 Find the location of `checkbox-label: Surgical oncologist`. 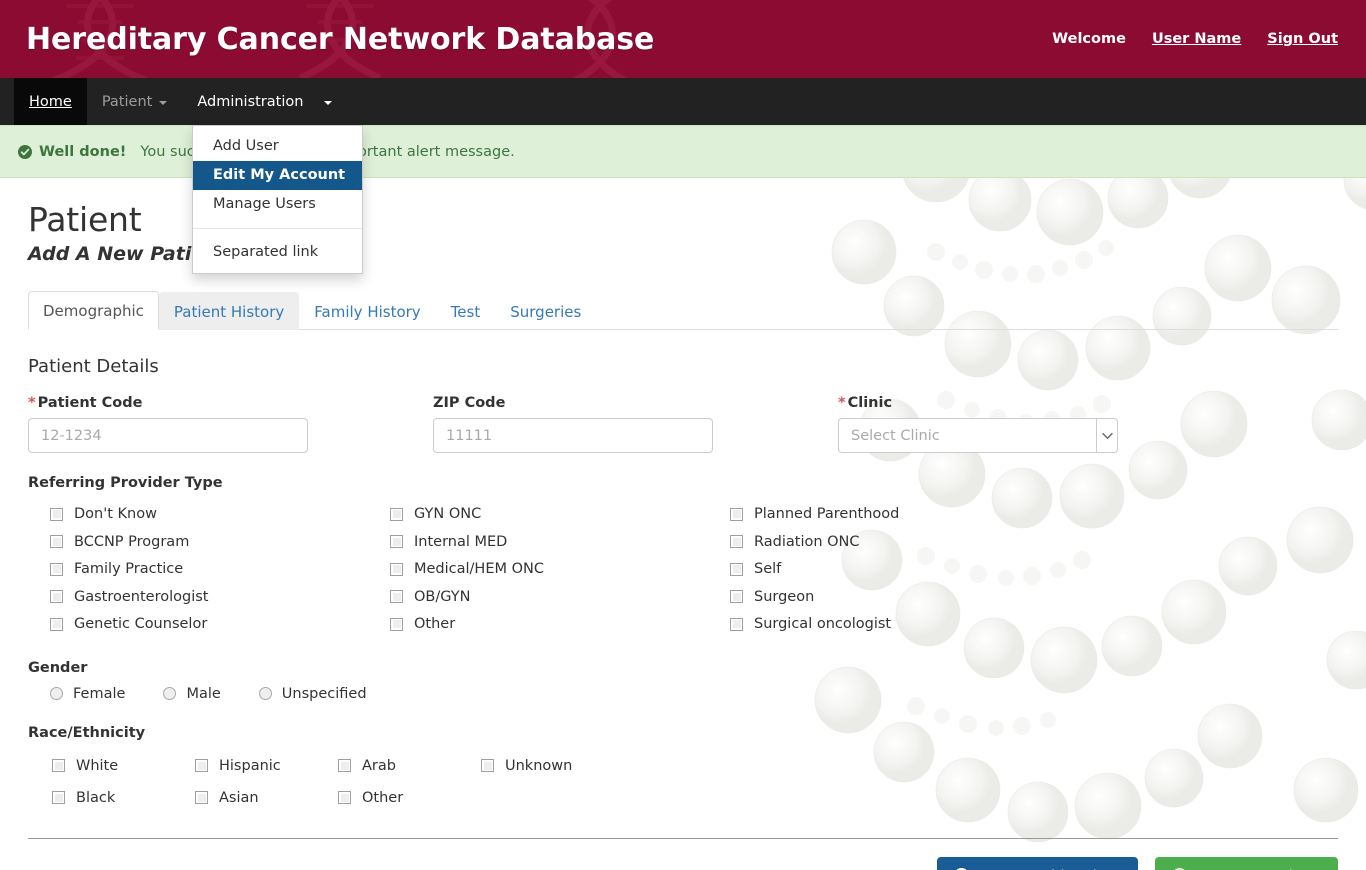

checkbox-label: Surgical oncologist is located at coordinates (823, 624).